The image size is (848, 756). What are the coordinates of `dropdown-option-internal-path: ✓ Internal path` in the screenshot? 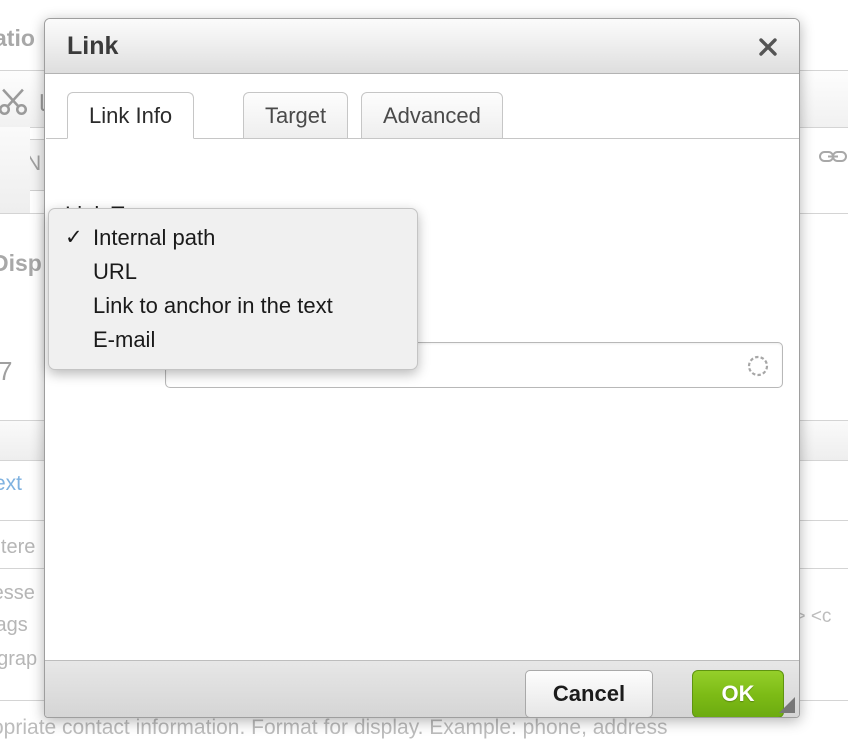 It's located at (233, 238).